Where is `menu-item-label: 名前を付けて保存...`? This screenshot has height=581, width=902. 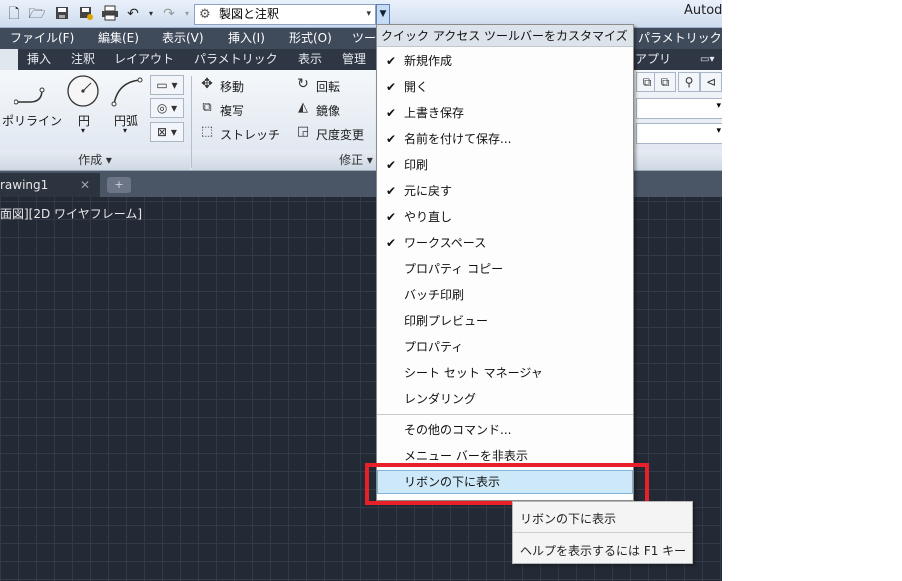 menu-item-label: 名前を付けて保存... is located at coordinates (458, 139).